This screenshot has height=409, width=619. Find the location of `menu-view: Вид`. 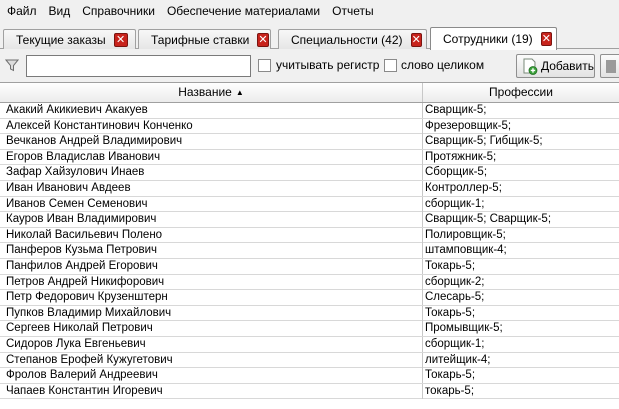

menu-view: Вид is located at coordinates (60, 11).